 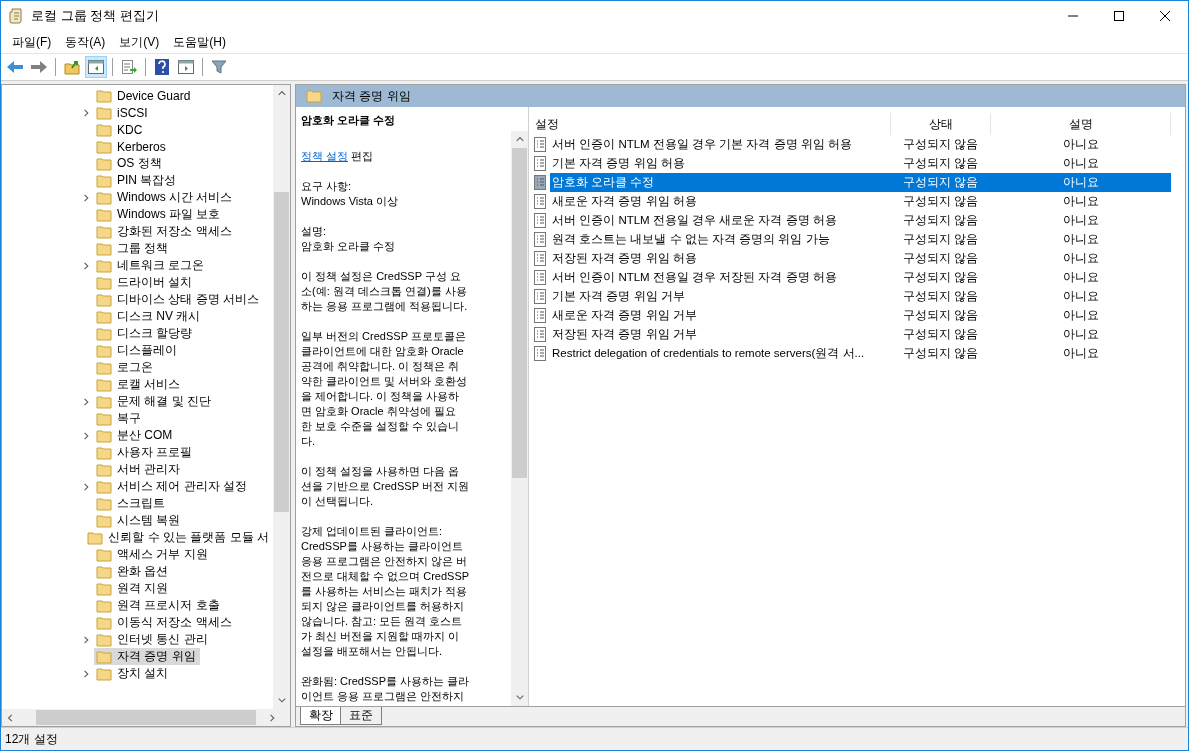 I want to click on setting-name: 원격 호스트는 내보낼 수 없는 자격 증명의 위임 가능, so click(x=720, y=239).